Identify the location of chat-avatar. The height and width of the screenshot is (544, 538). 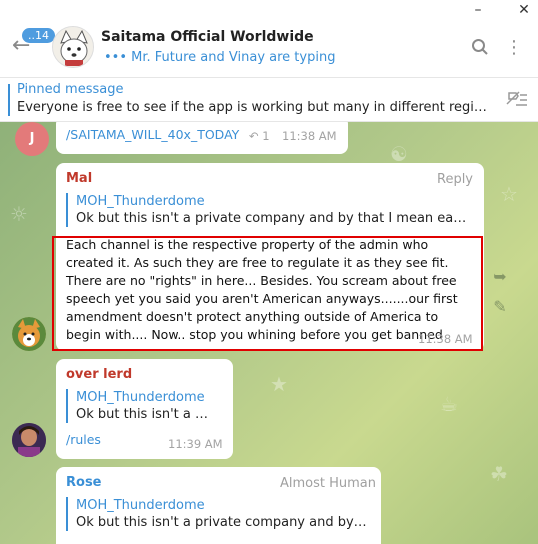
(73, 47).